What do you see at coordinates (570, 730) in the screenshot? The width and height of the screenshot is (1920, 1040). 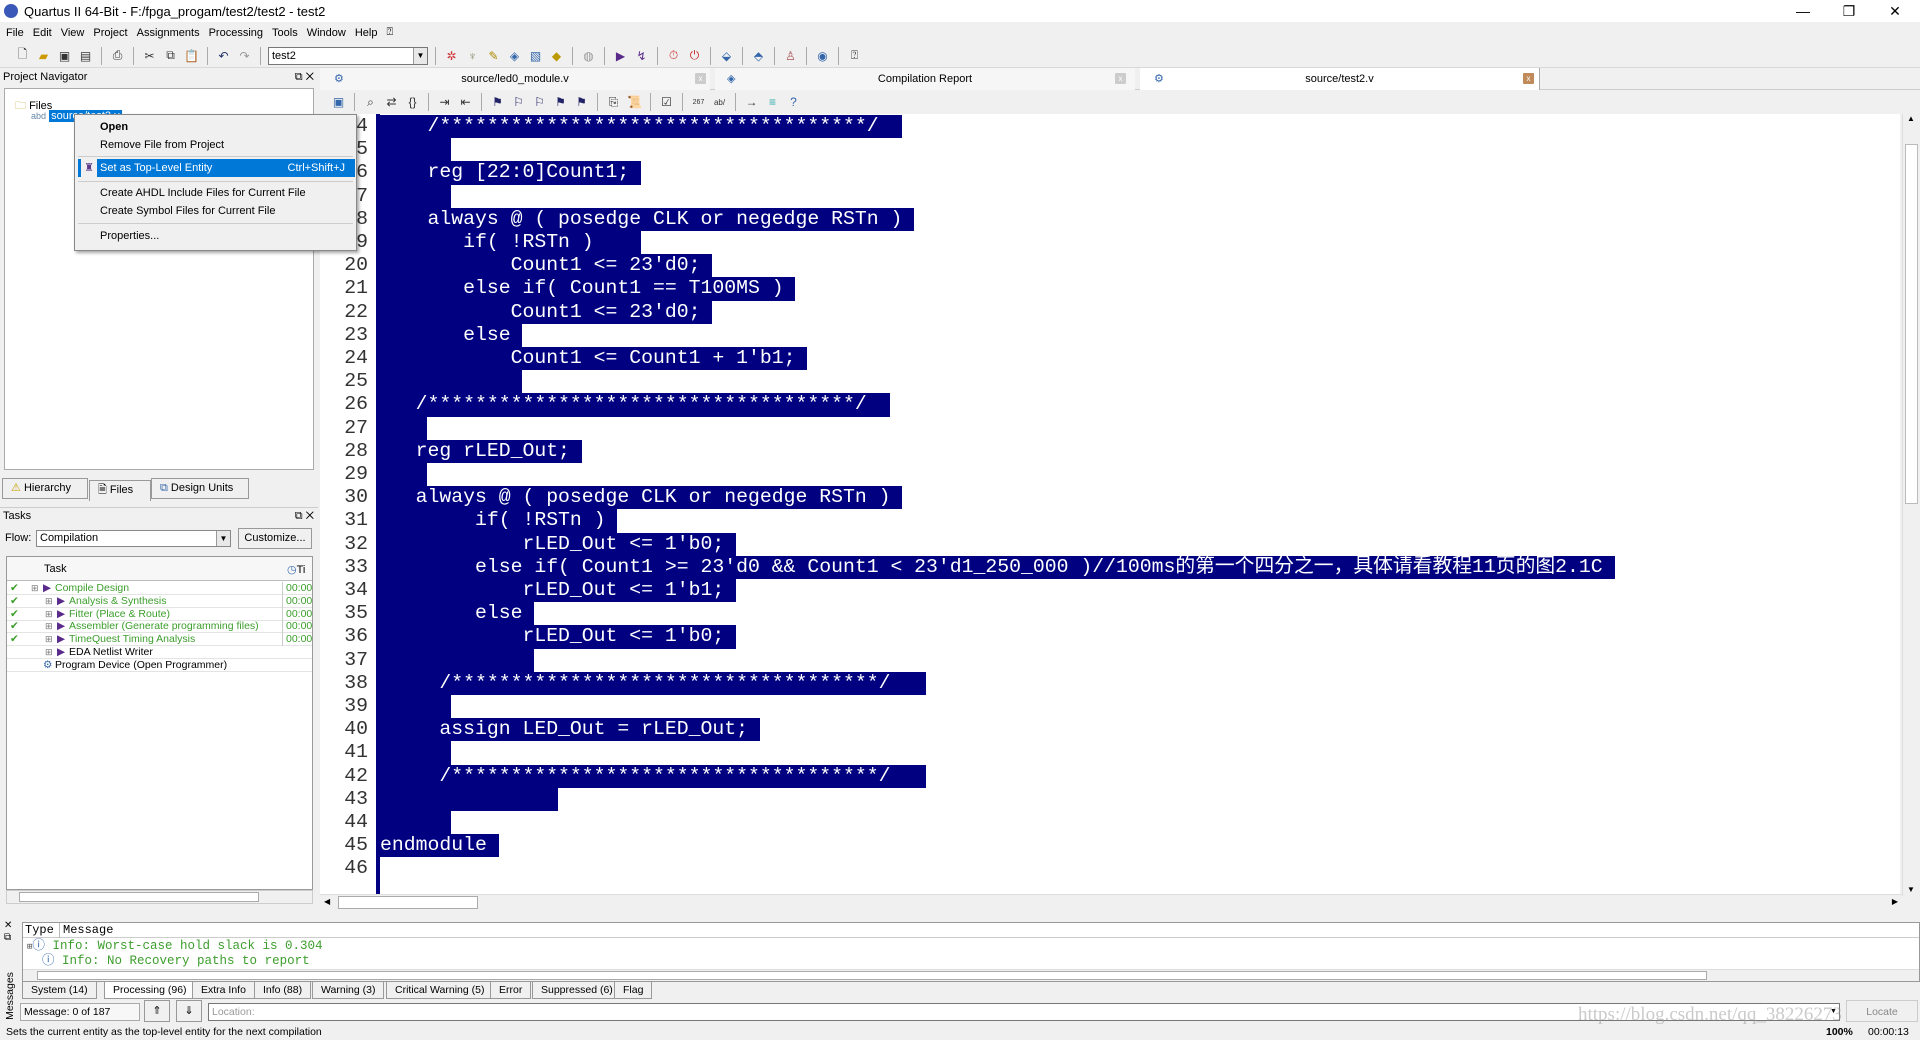 I see `code-line: assign LED_Out = rLED_Out;` at bounding box center [570, 730].